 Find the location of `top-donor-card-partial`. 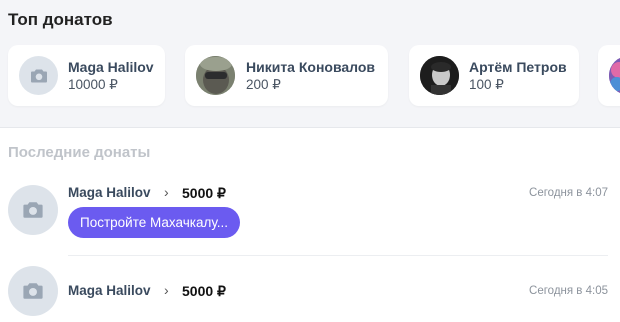

top-donor-card-partial is located at coordinates (609, 75).